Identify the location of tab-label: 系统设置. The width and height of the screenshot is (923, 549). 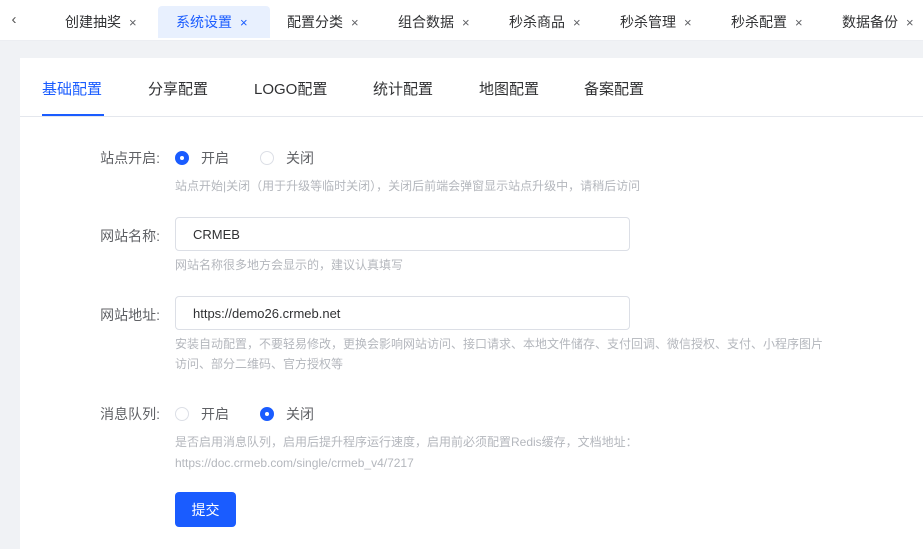
(204, 22).